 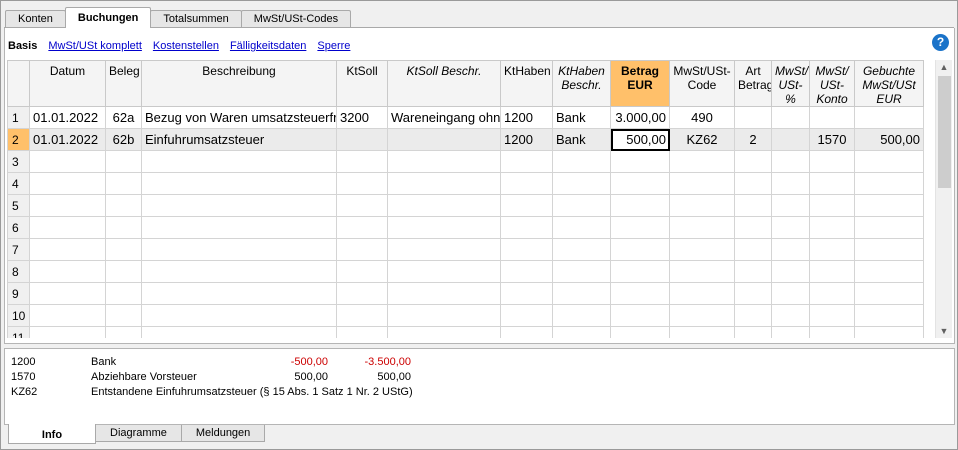 I want to click on cell-datum: 01.01.2022, so click(x=67, y=139).